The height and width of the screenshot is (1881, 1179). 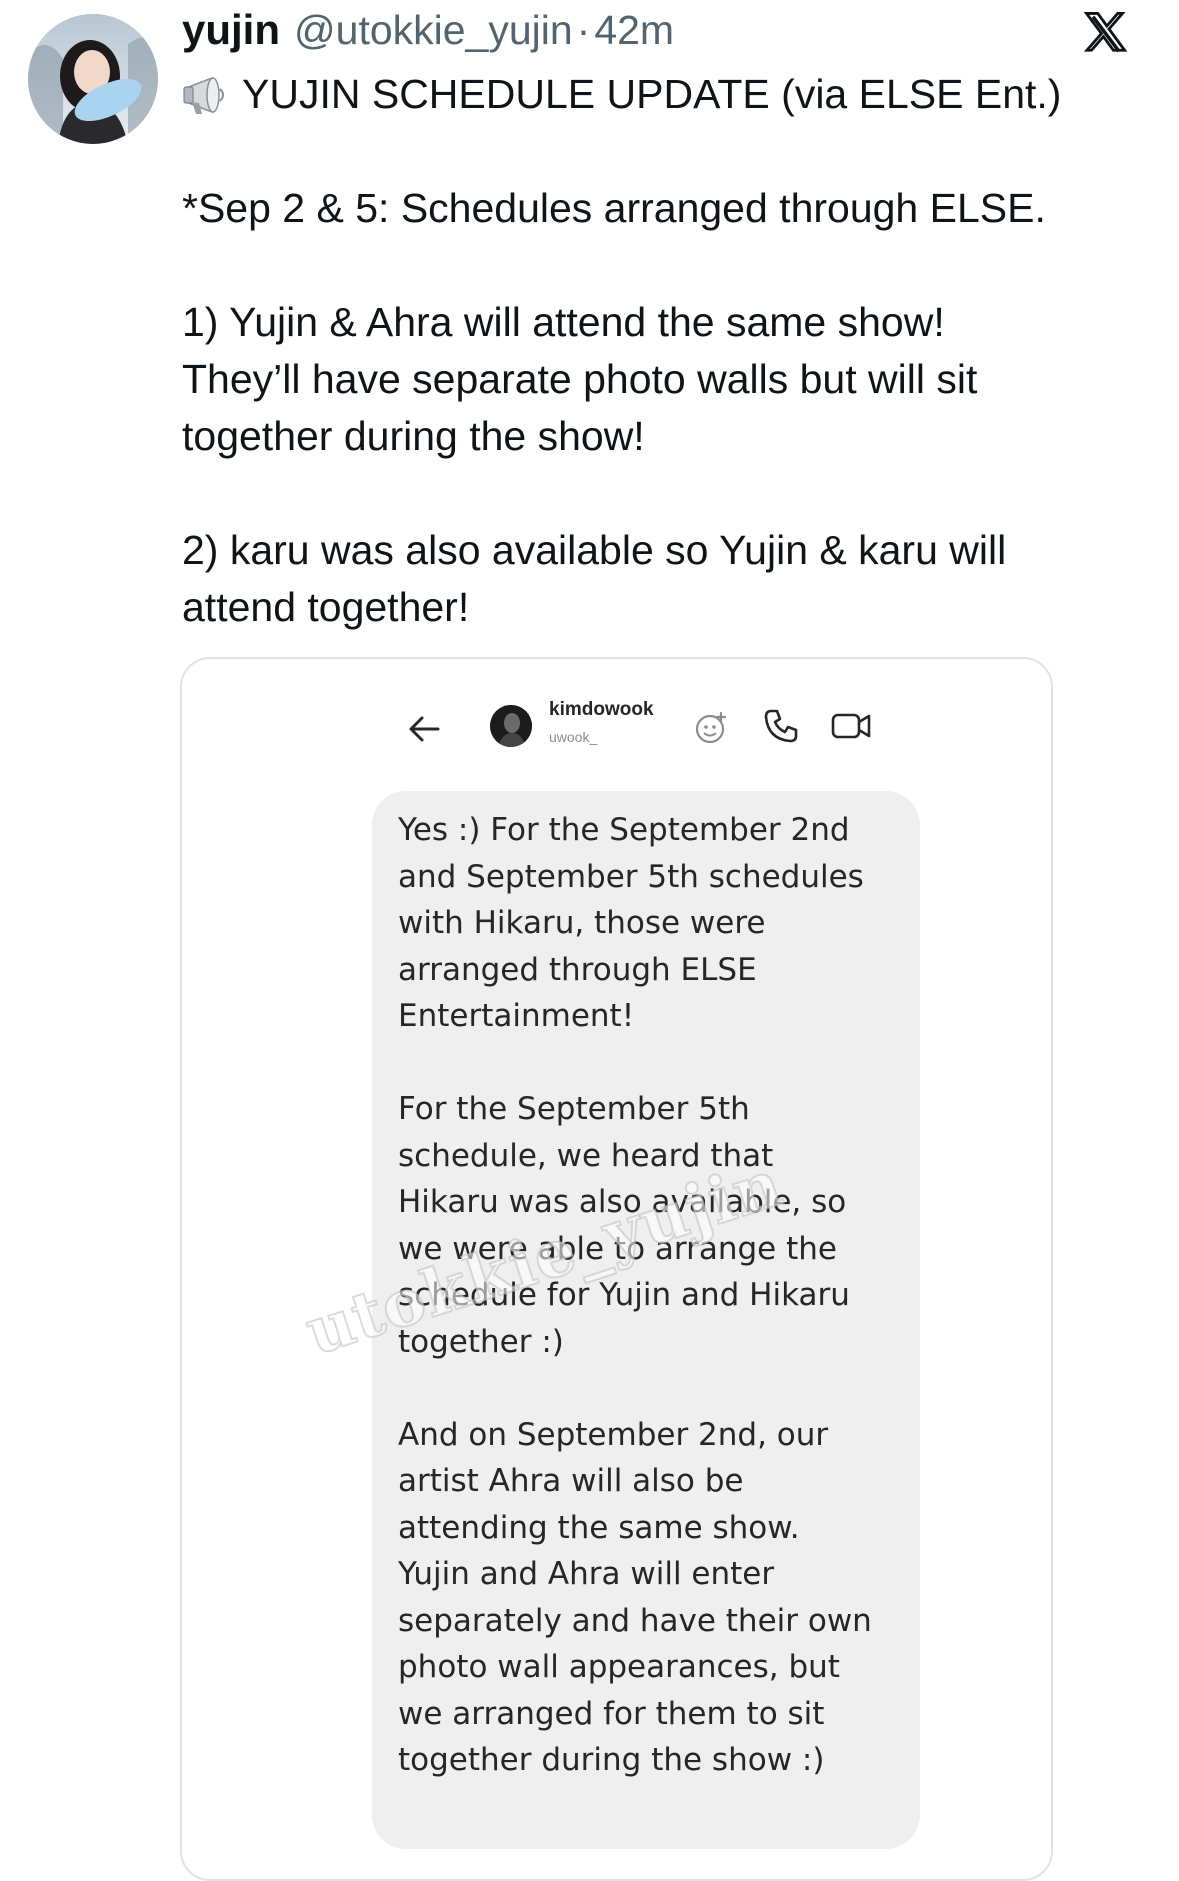 I want to click on dm-subname: uwook_, so click(x=573, y=737).